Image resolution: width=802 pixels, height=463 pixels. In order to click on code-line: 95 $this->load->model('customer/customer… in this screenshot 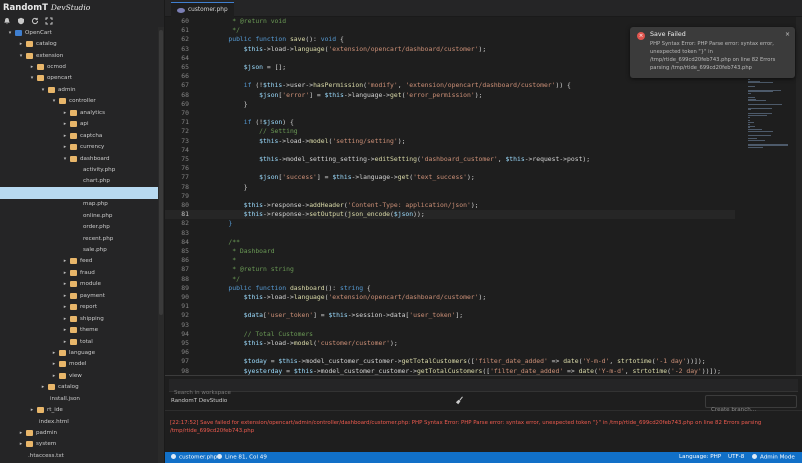, I will do `click(450, 343)`.